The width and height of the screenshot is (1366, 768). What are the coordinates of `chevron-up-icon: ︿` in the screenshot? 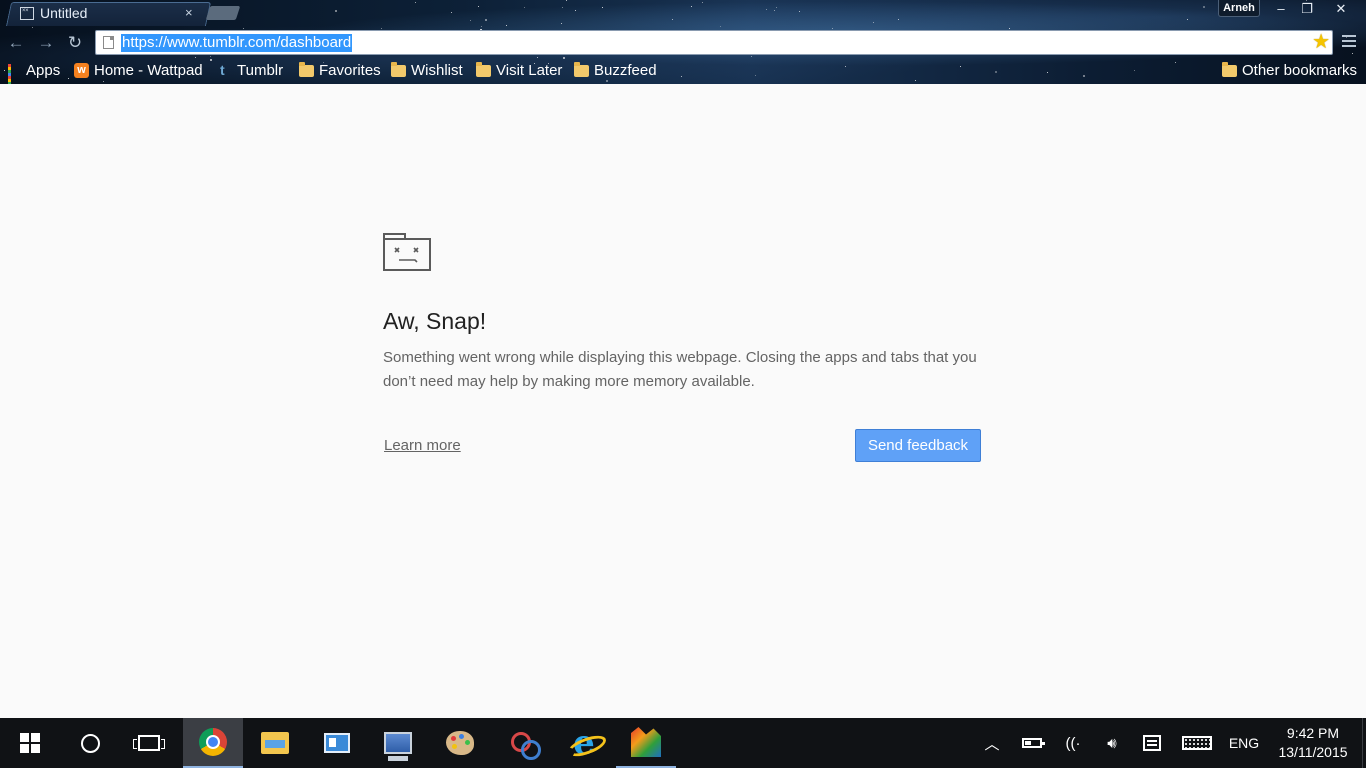 It's located at (992, 744).